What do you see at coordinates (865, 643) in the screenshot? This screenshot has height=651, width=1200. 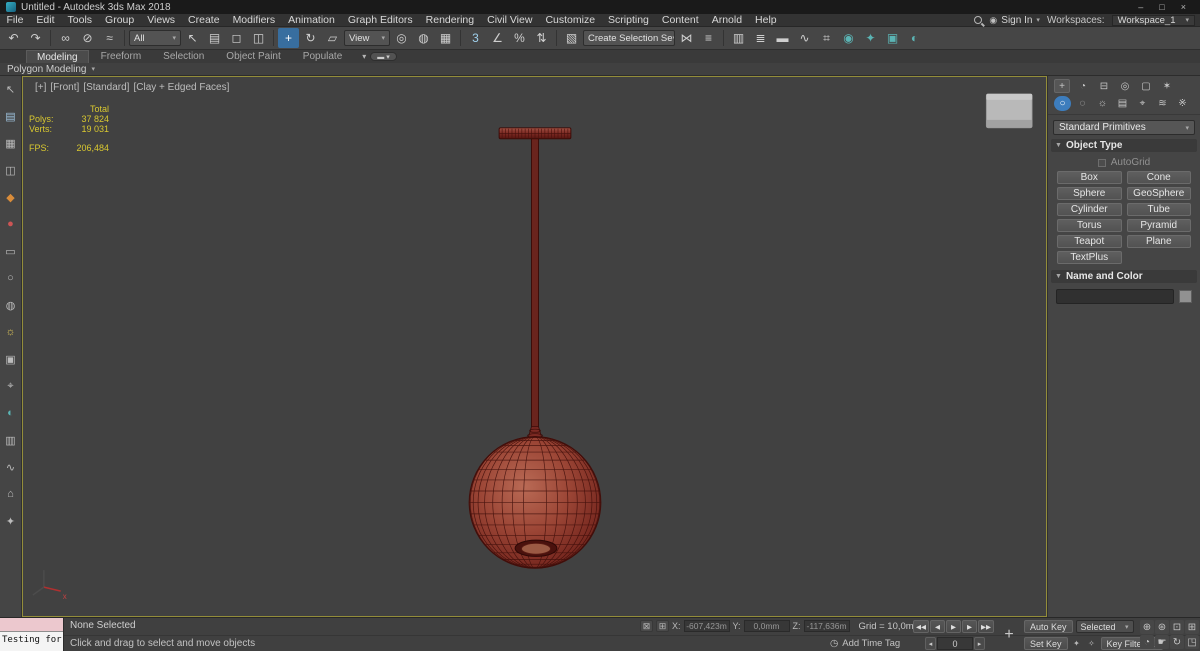 I see `add-time-tag: ◷ Add Time Tag` at bounding box center [865, 643].